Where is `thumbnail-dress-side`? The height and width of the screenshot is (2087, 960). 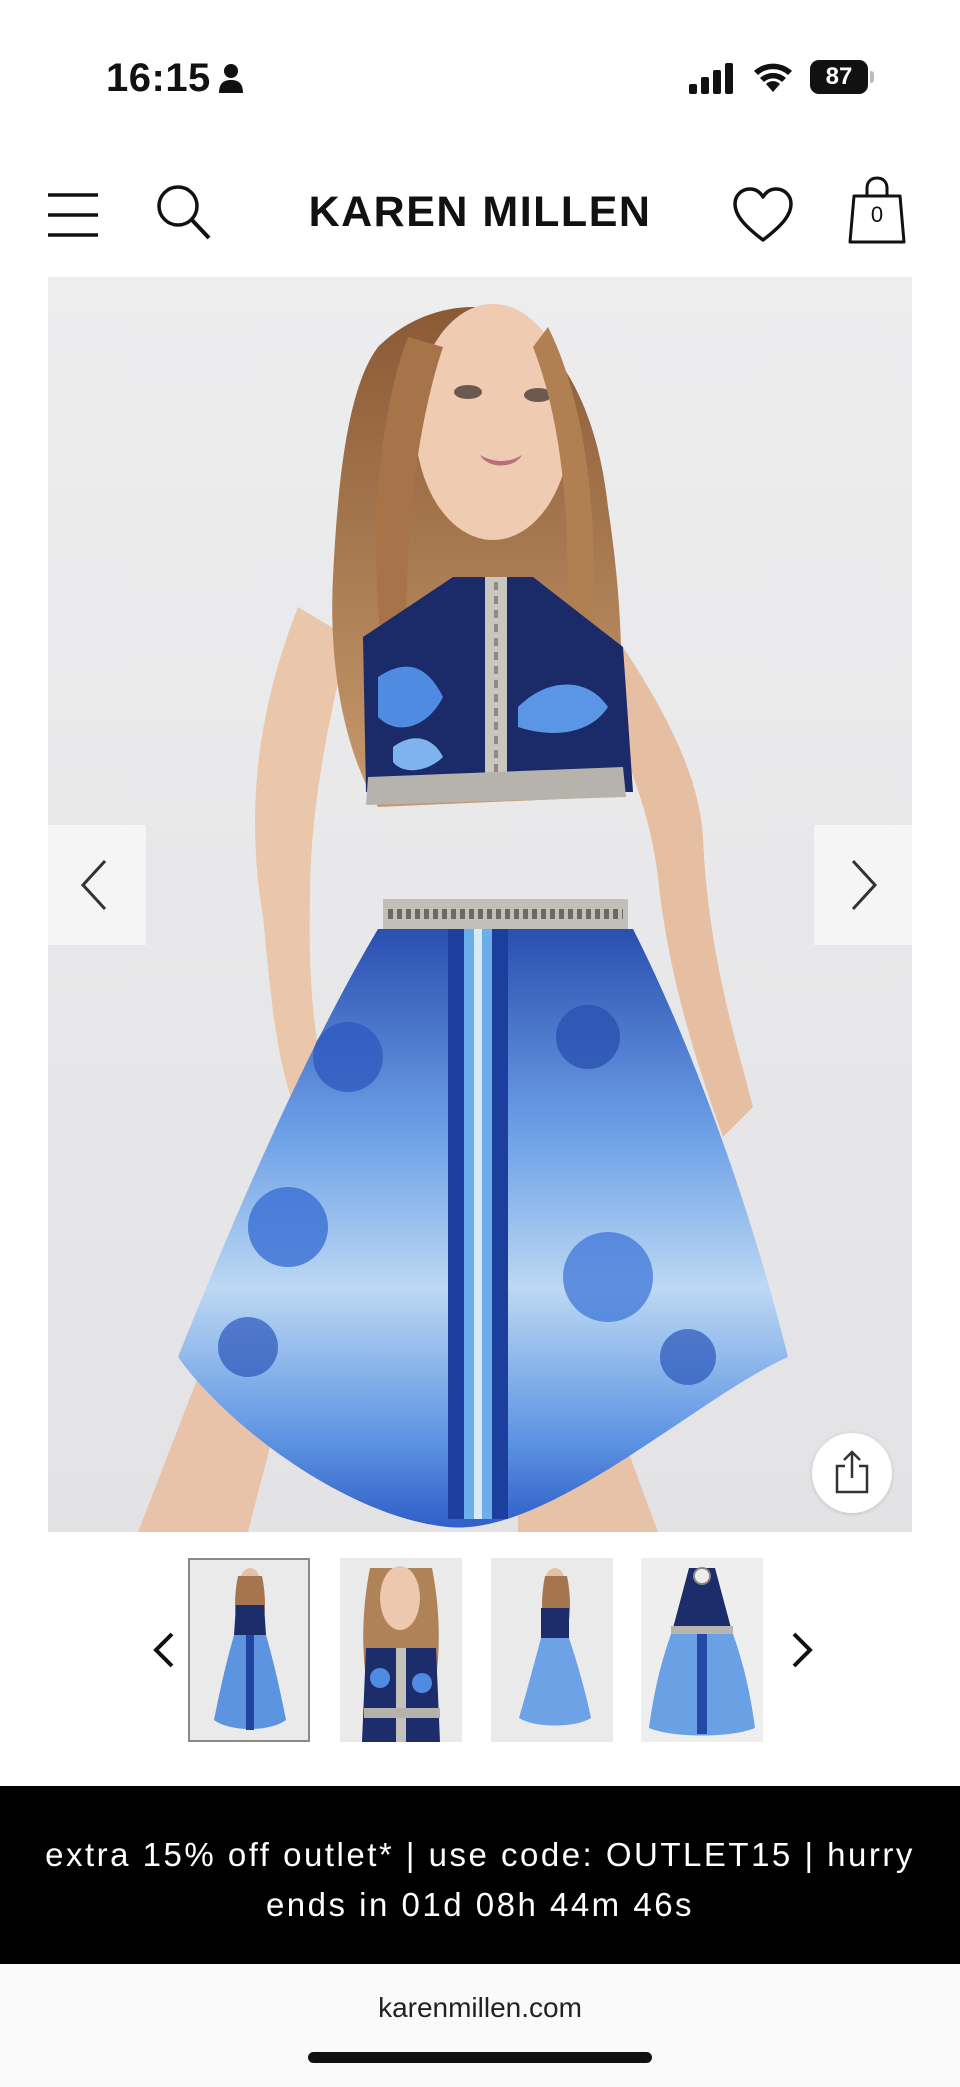 thumbnail-dress-side is located at coordinates (552, 1650).